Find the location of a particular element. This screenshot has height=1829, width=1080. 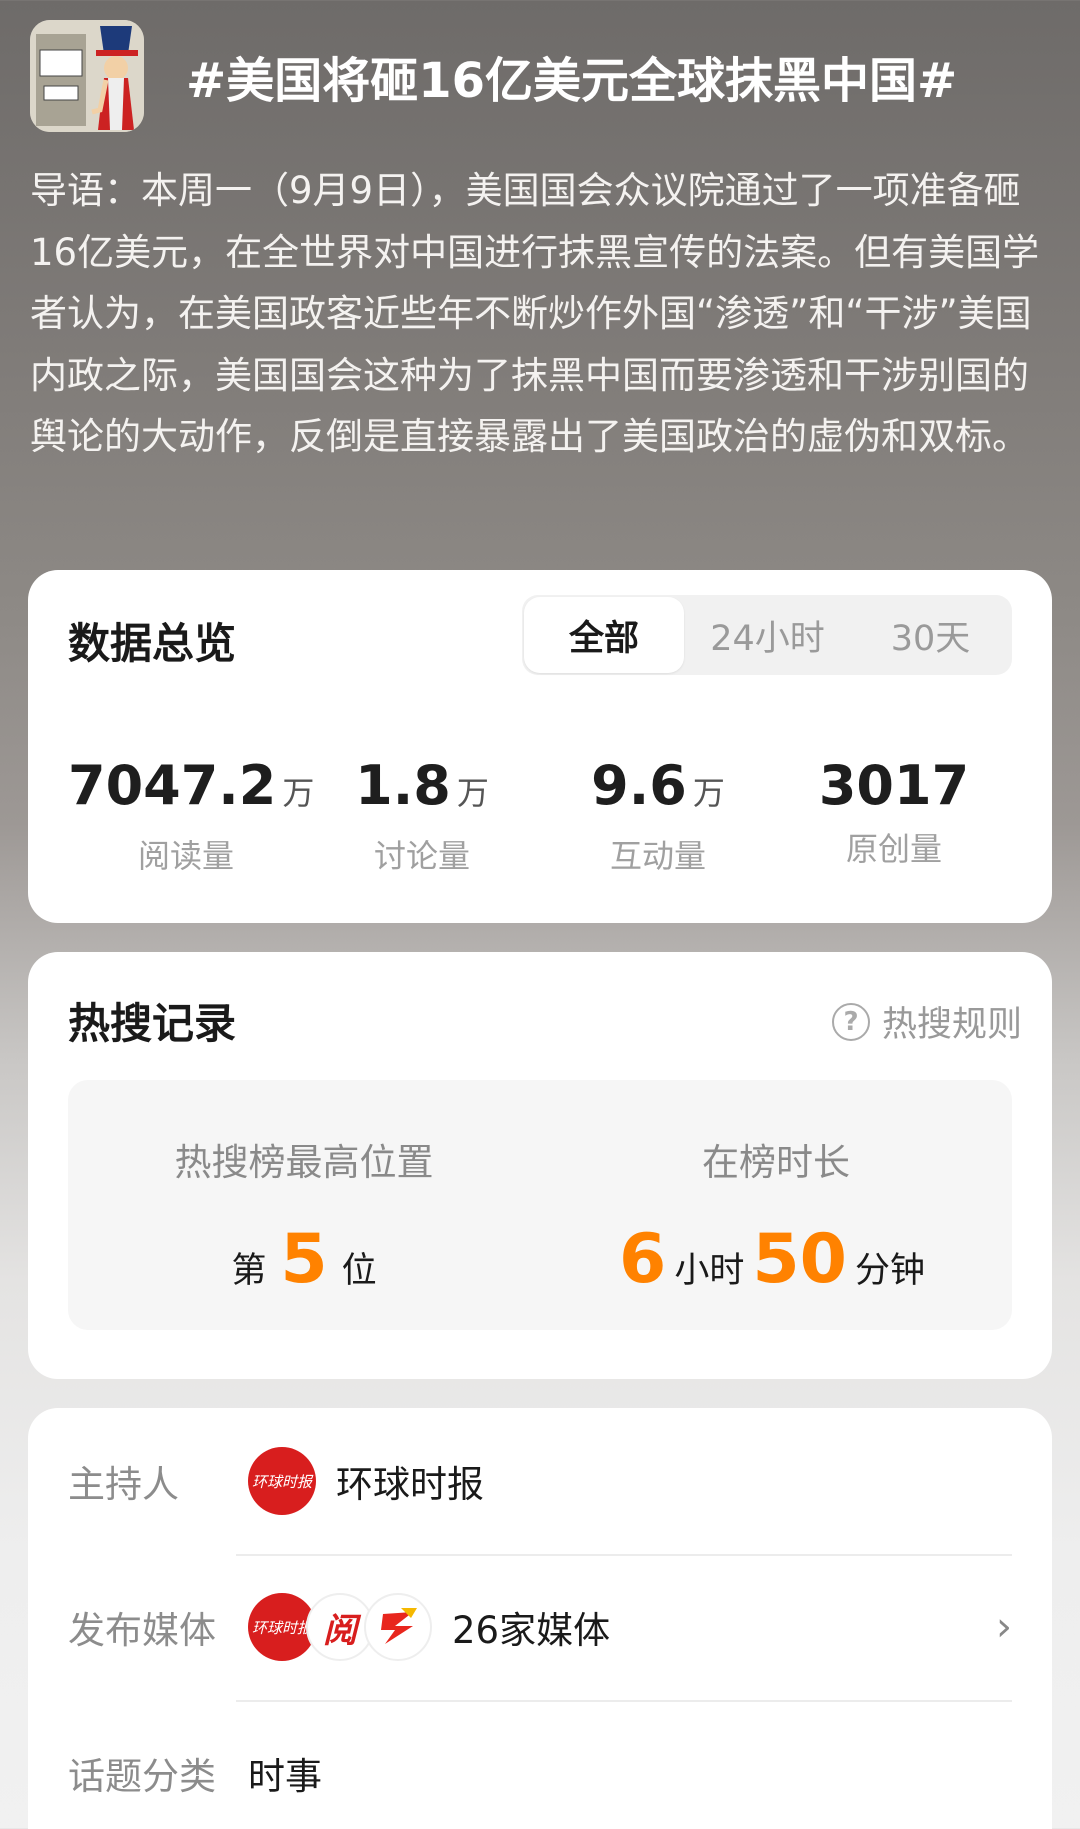

cartoon-image is located at coordinates (87, 76).